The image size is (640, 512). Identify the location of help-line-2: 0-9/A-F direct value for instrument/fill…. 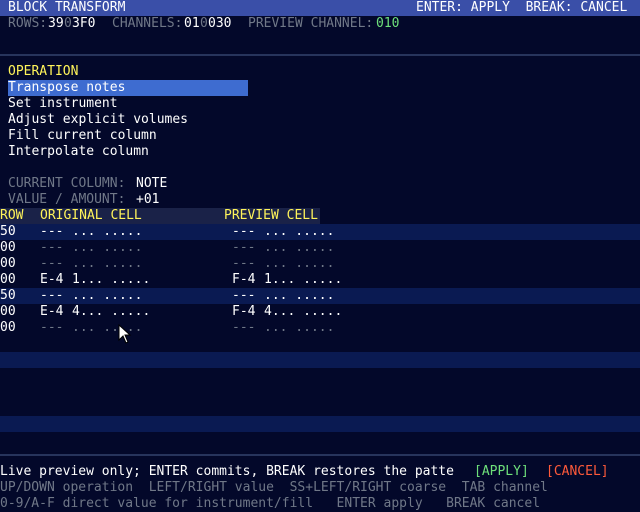
(270, 503).